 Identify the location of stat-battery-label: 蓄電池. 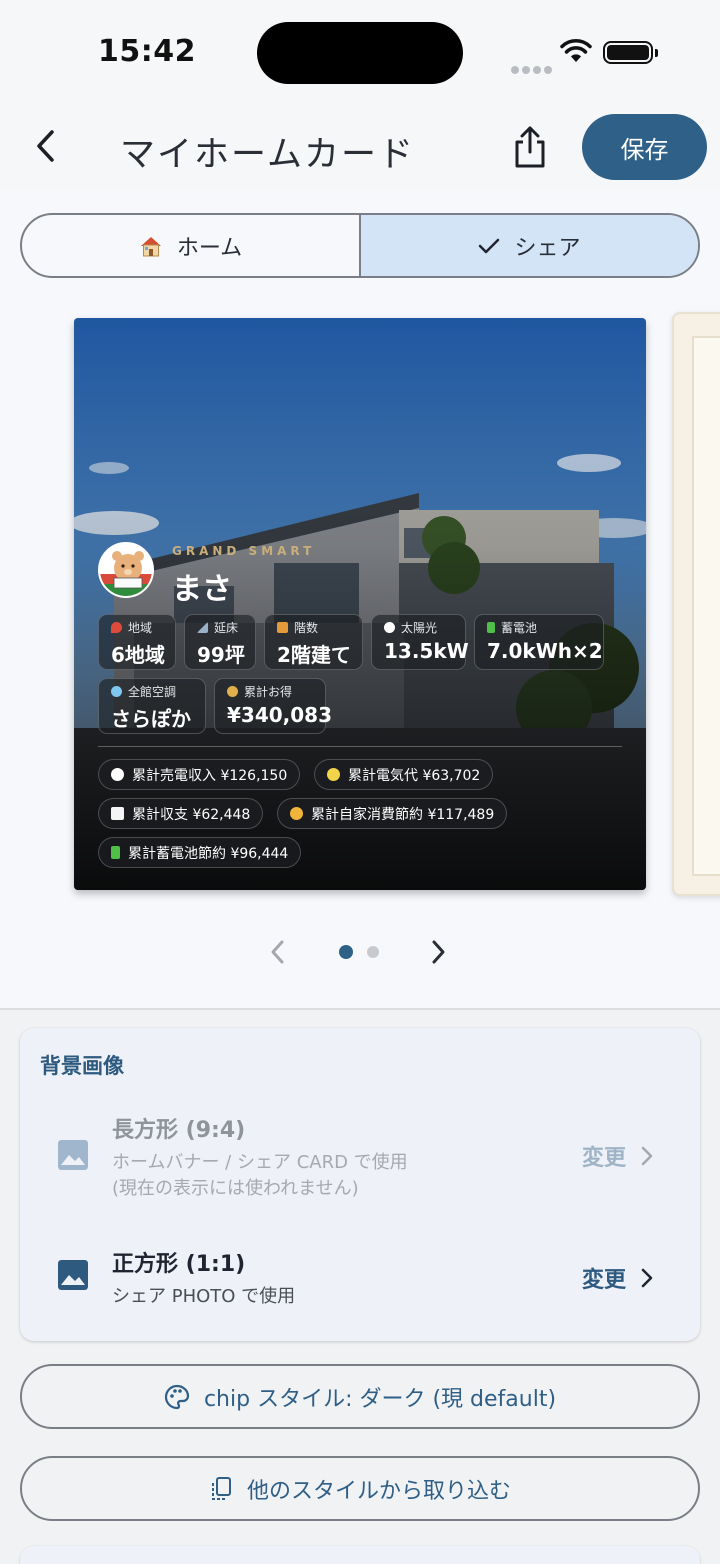
(519, 628).